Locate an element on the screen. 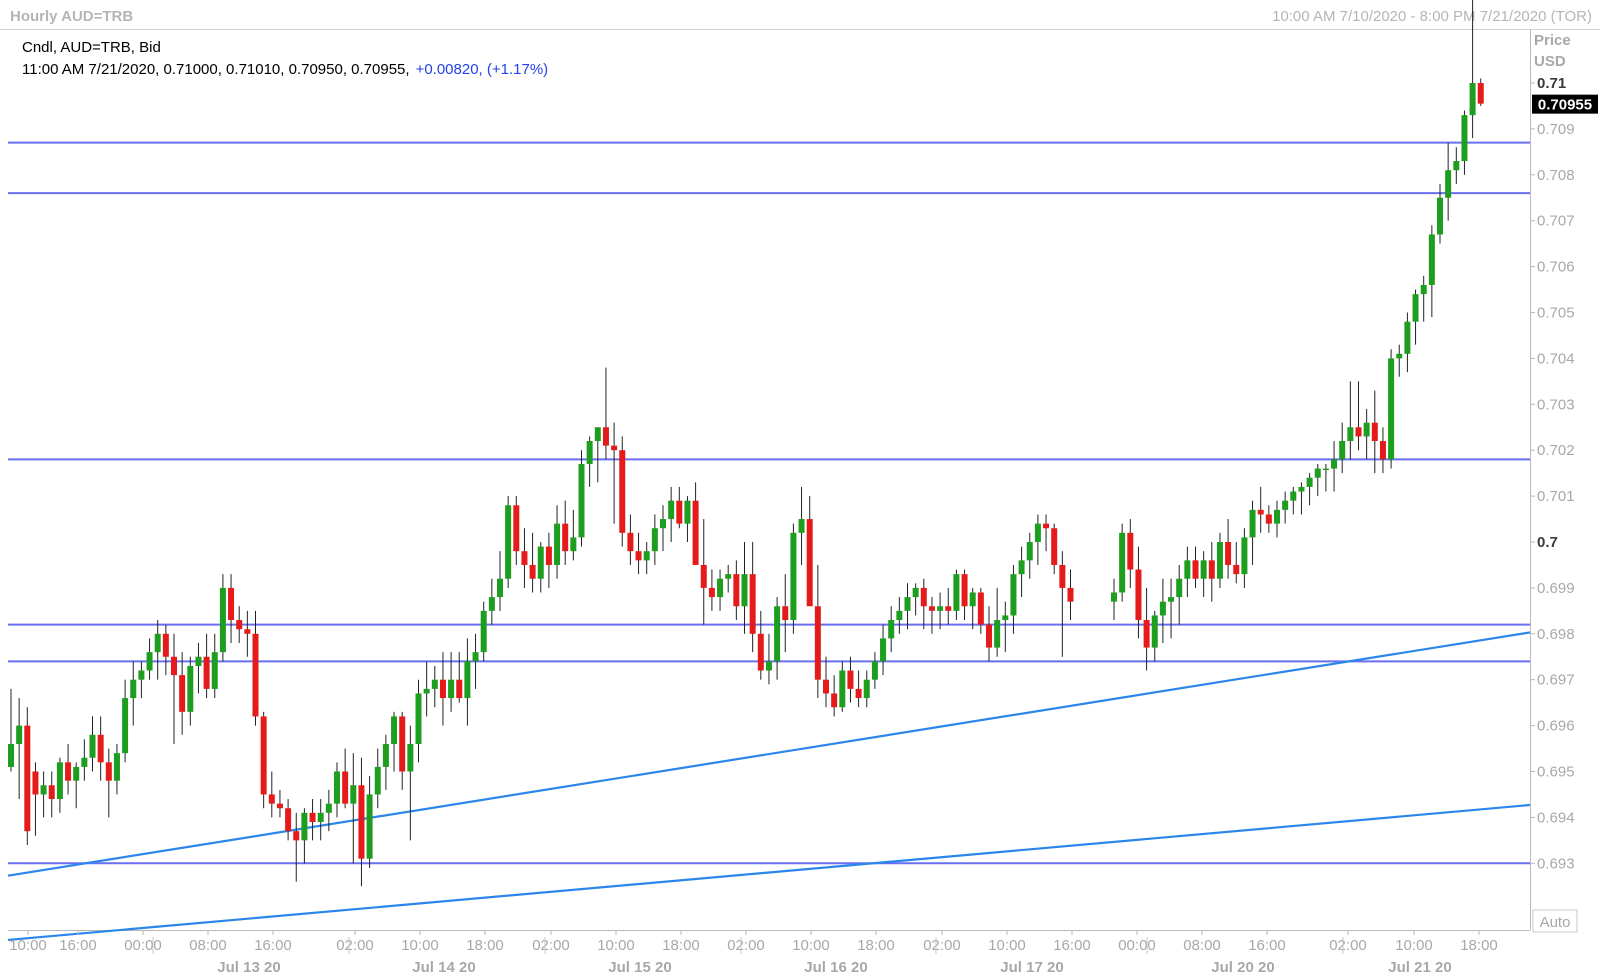  y-tick-label: 0.703 is located at coordinates (1556, 404).